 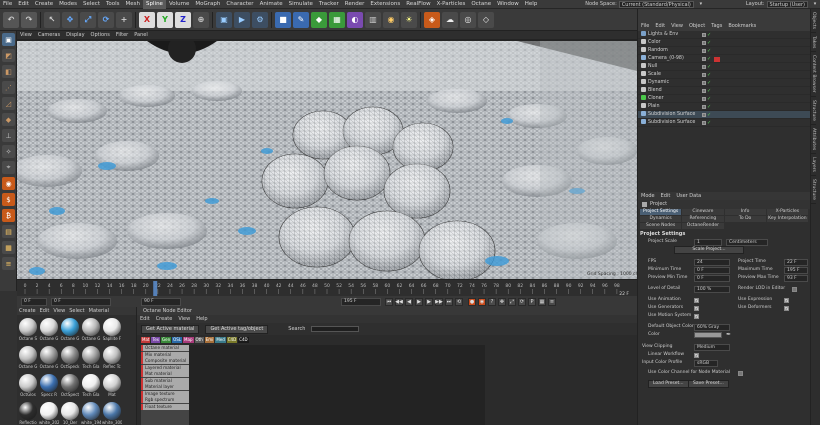 I want to click on material-swatch: 10_Der, so click(x=70, y=413).